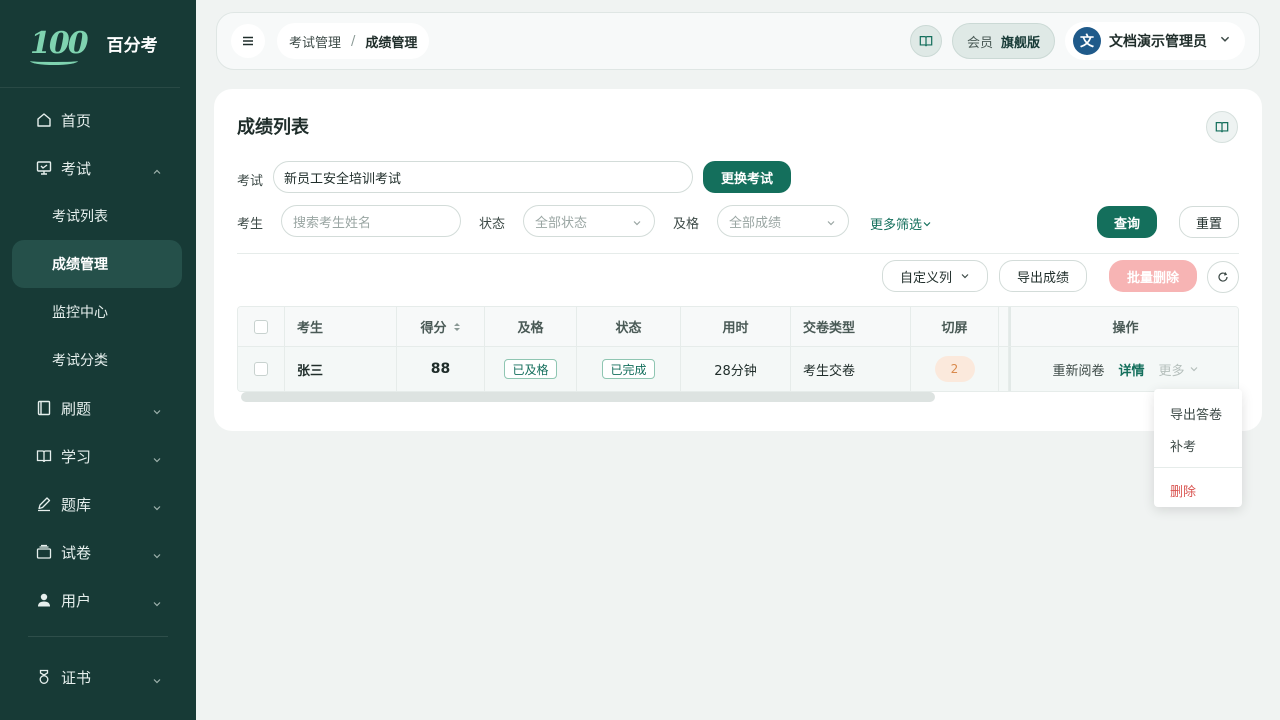  Describe the element at coordinates (686, 224) in the screenshot. I see `pass-label: 及格` at that location.